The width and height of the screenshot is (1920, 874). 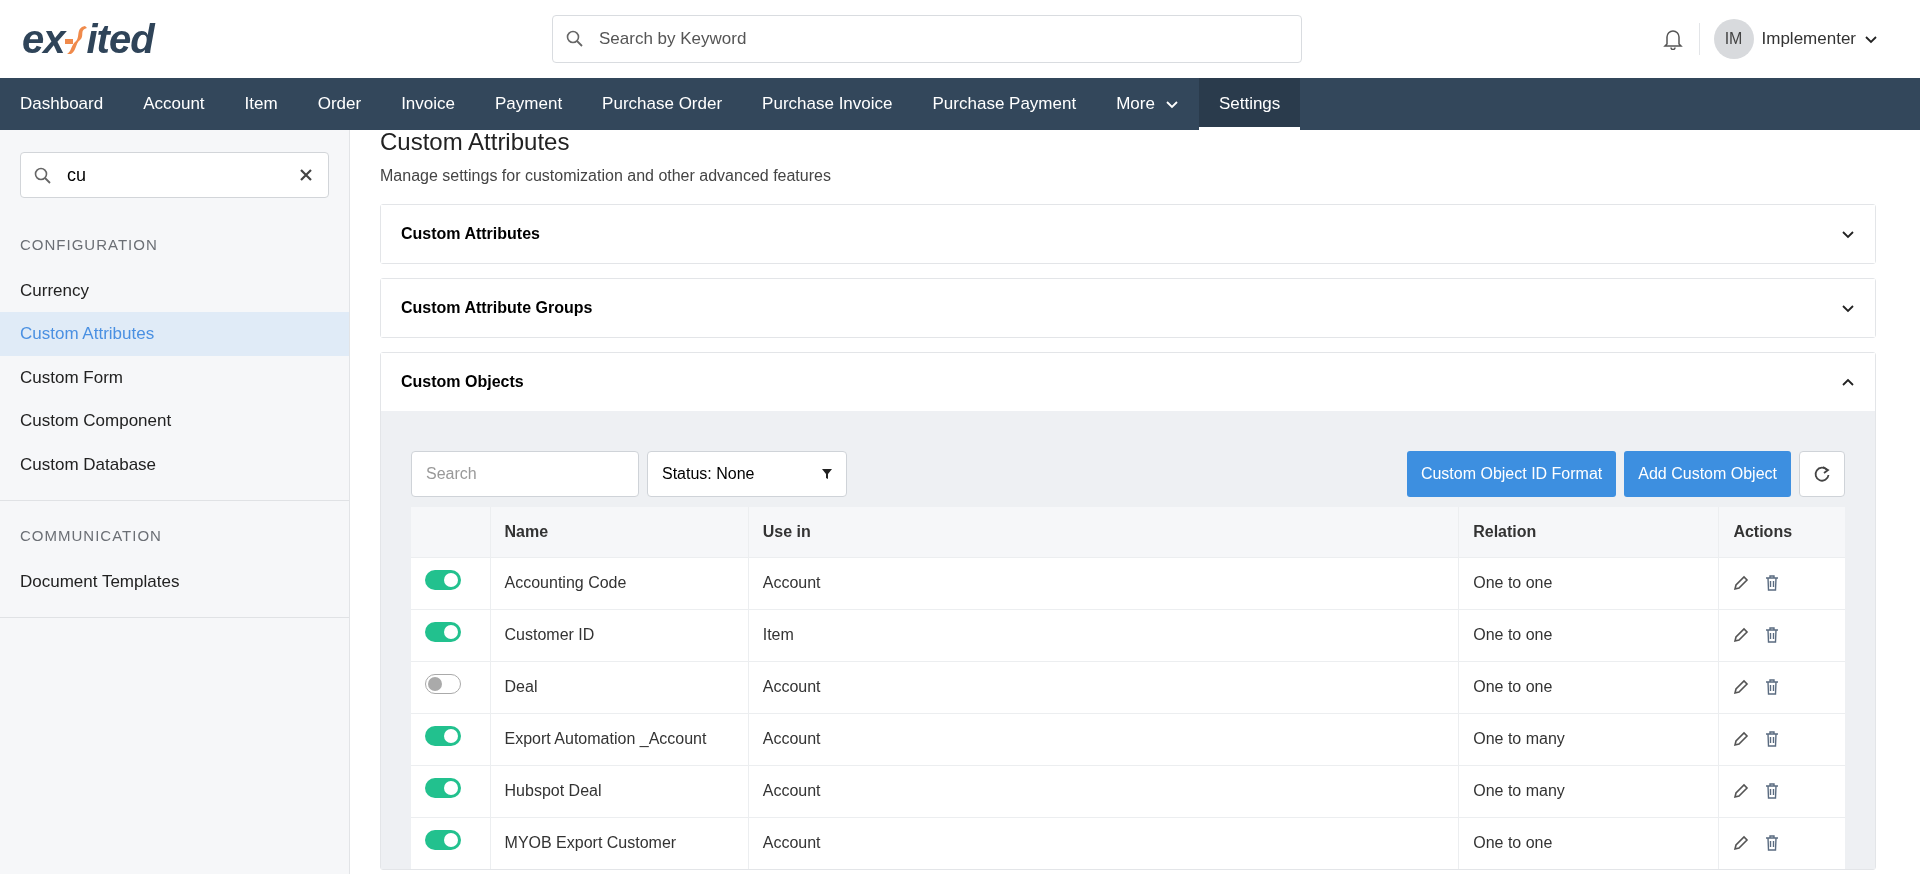 What do you see at coordinates (174, 290) in the screenshot?
I see `sidebar-item: Currency` at bounding box center [174, 290].